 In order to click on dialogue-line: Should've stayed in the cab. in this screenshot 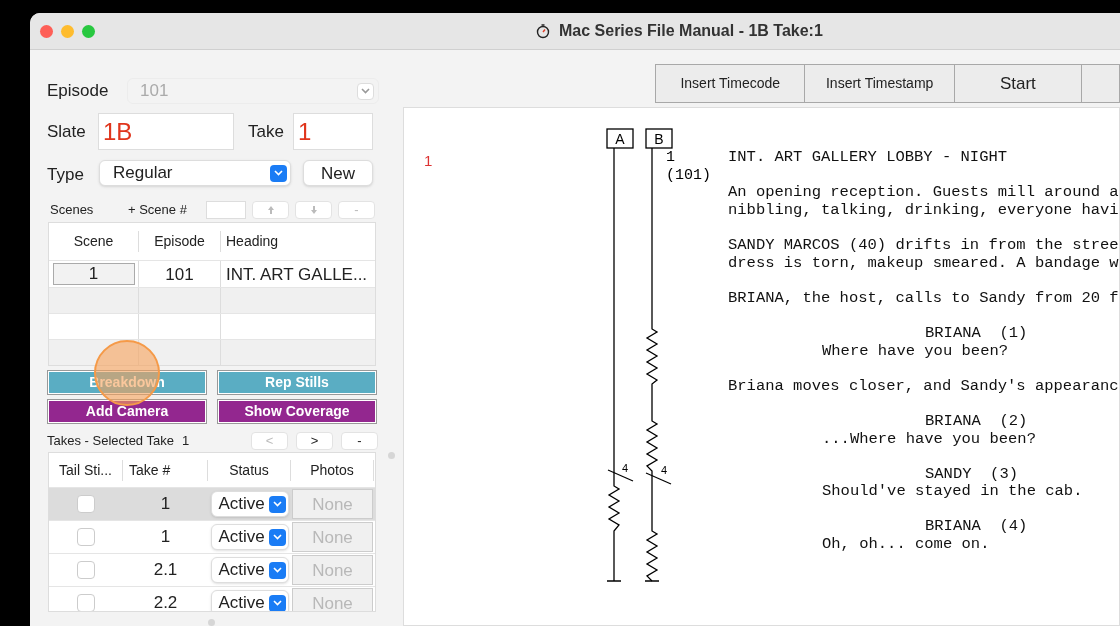, I will do `click(953, 492)`.